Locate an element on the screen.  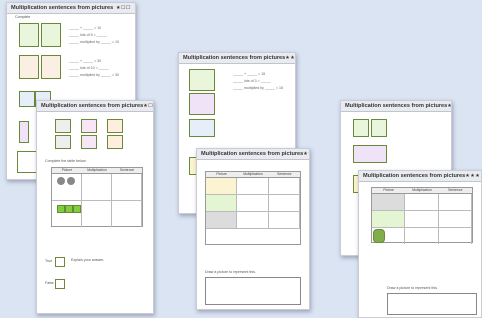
instruction: Complete the table below. is located at coordinates (66, 161).